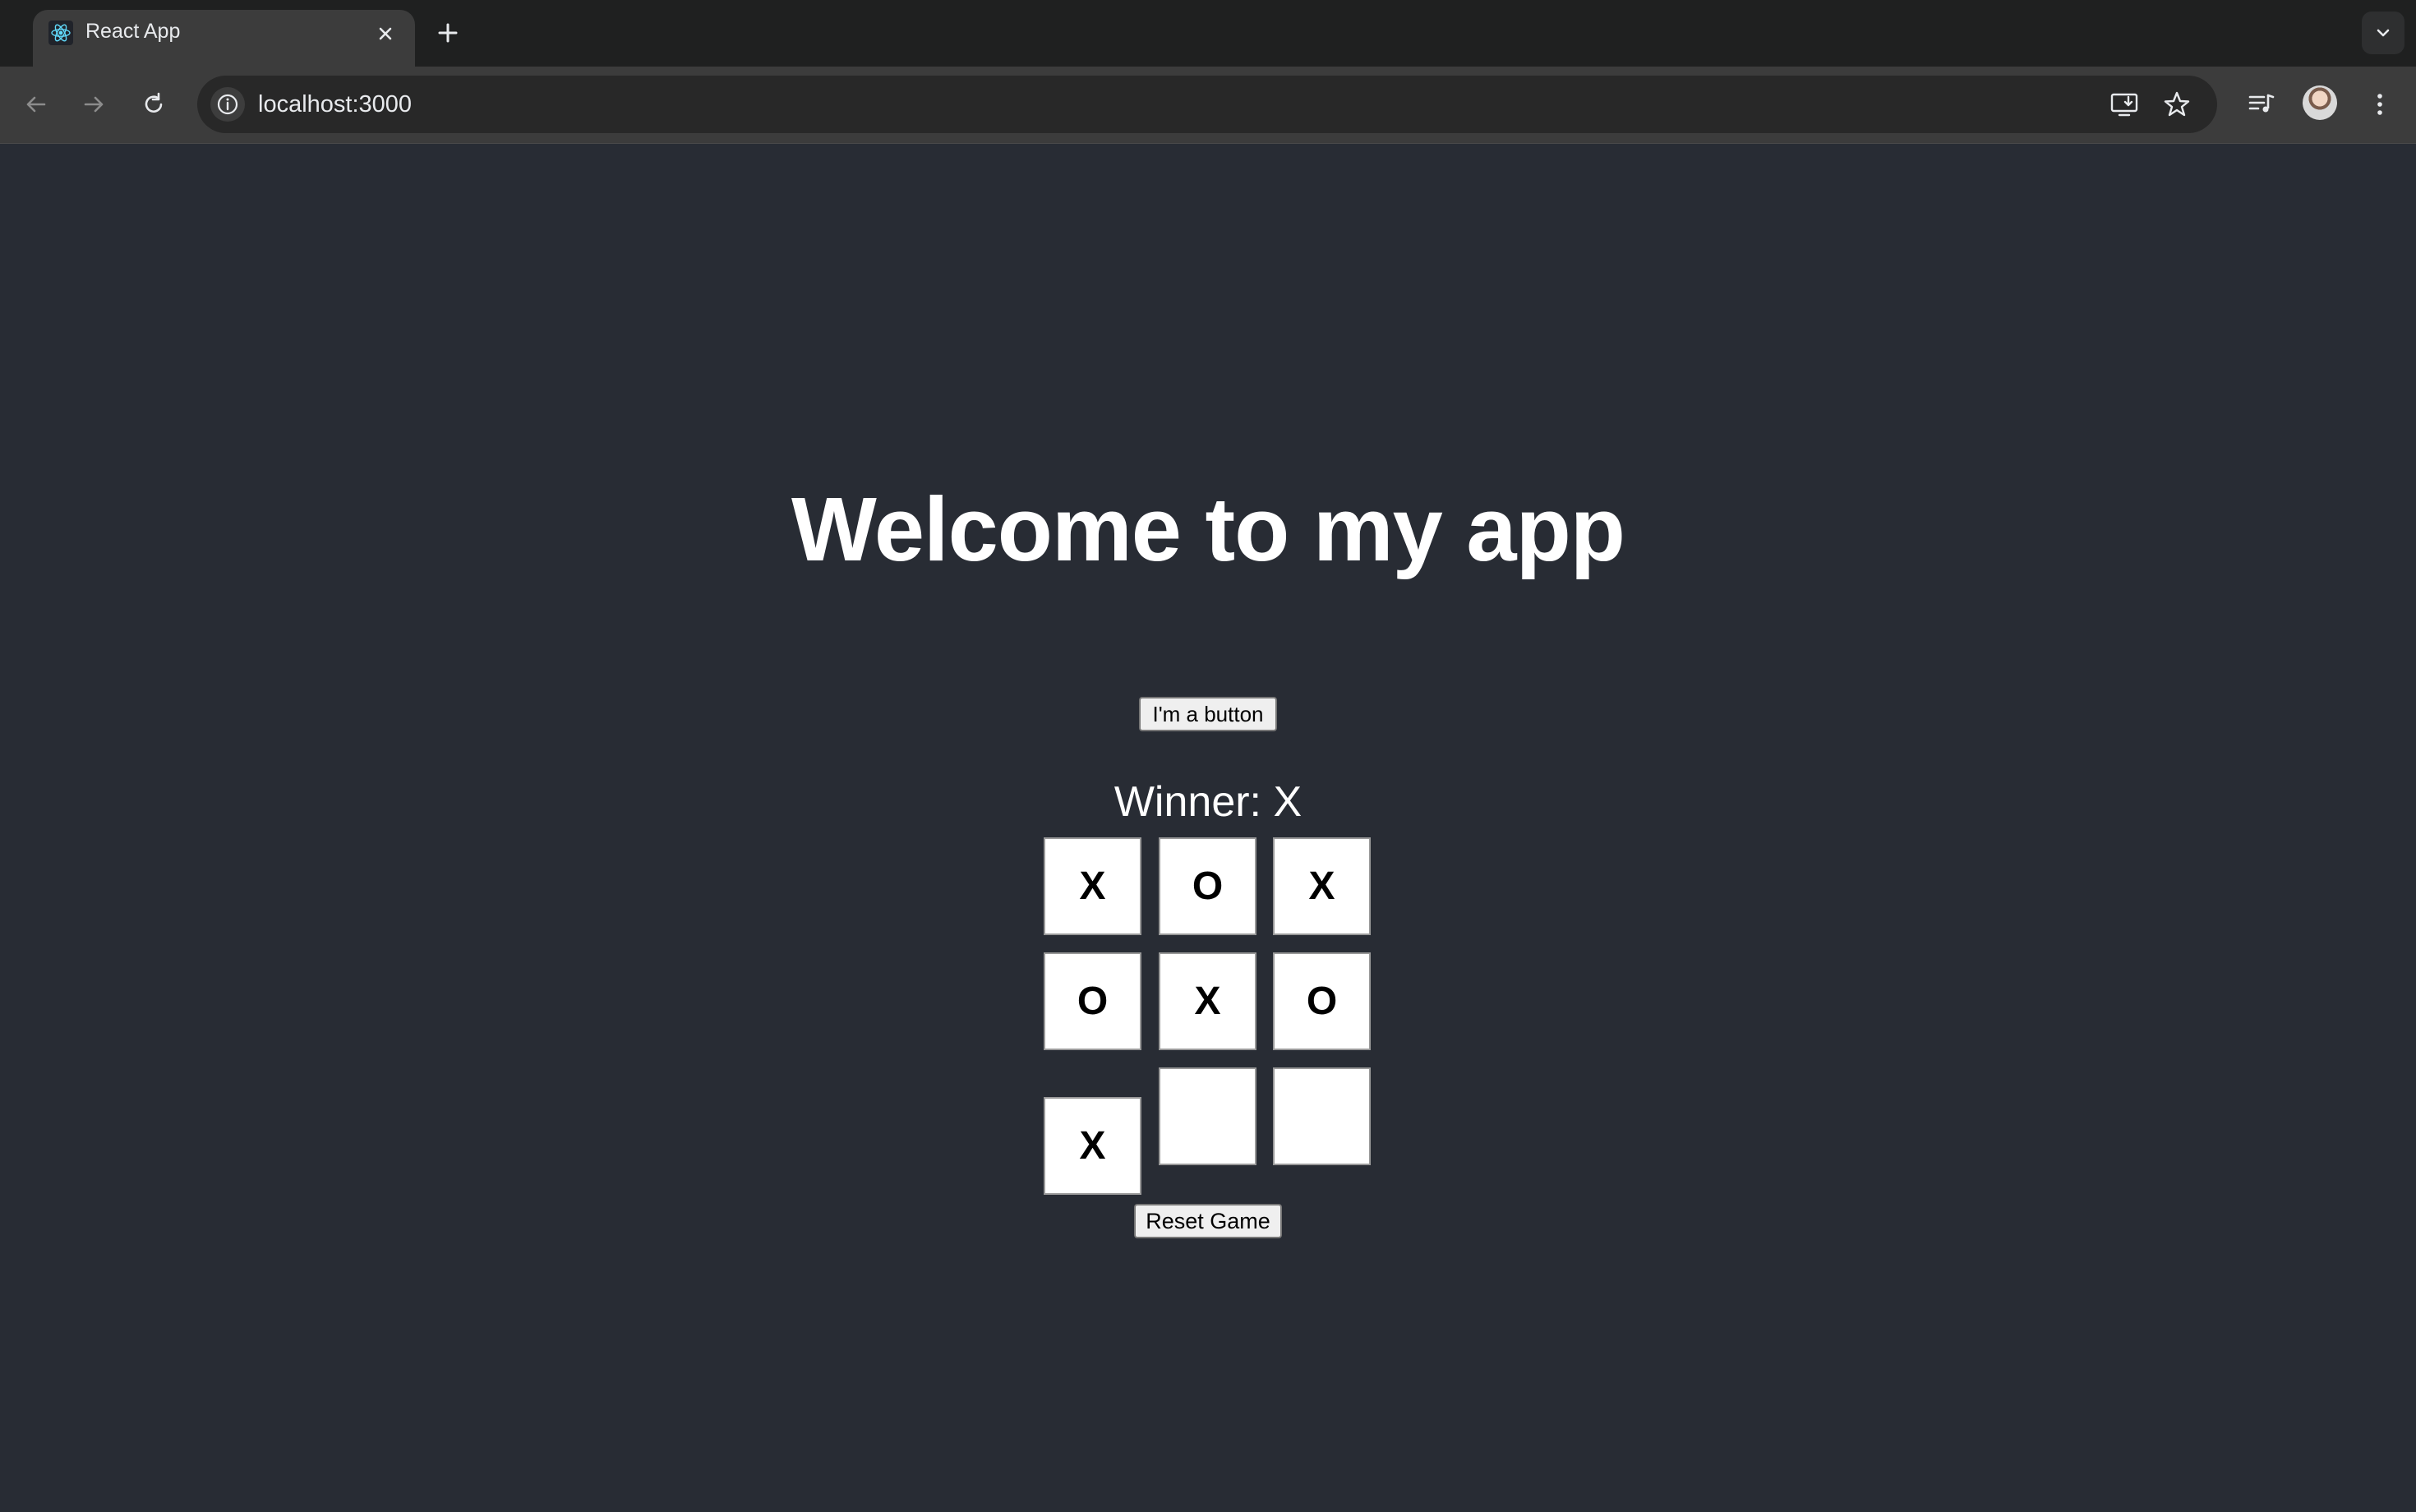  What do you see at coordinates (448, 32) in the screenshot?
I see `plus-icon` at bounding box center [448, 32].